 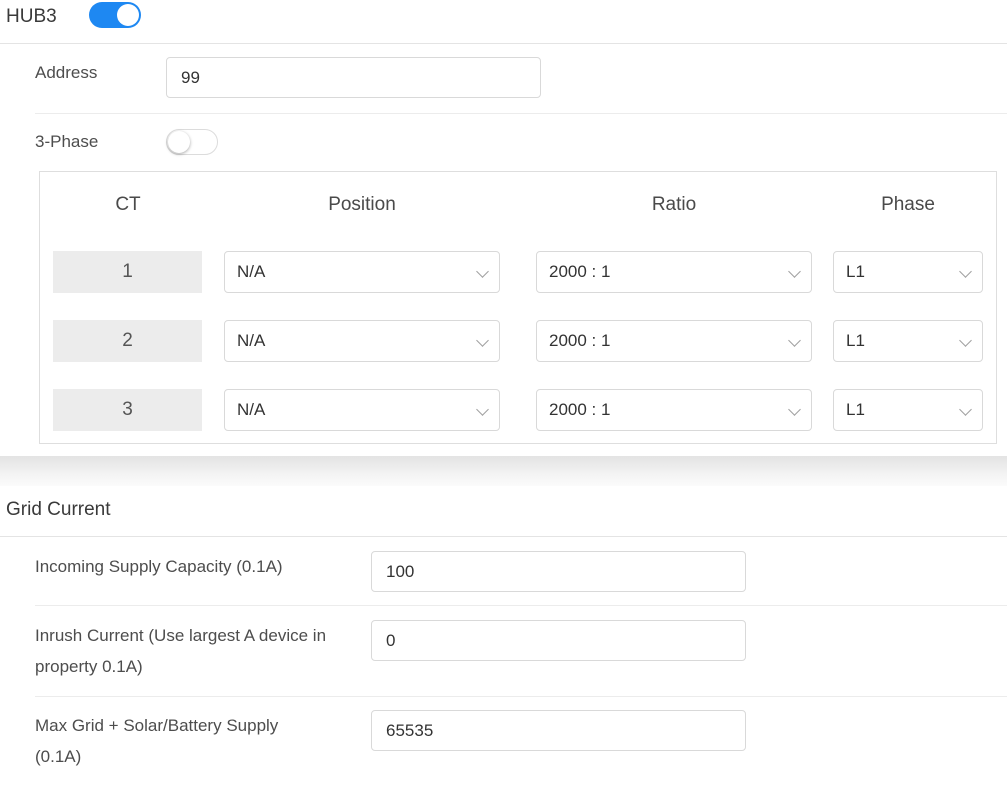 What do you see at coordinates (503, 471) in the screenshot?
I see `section-separator` at bounding box center [503, 471].